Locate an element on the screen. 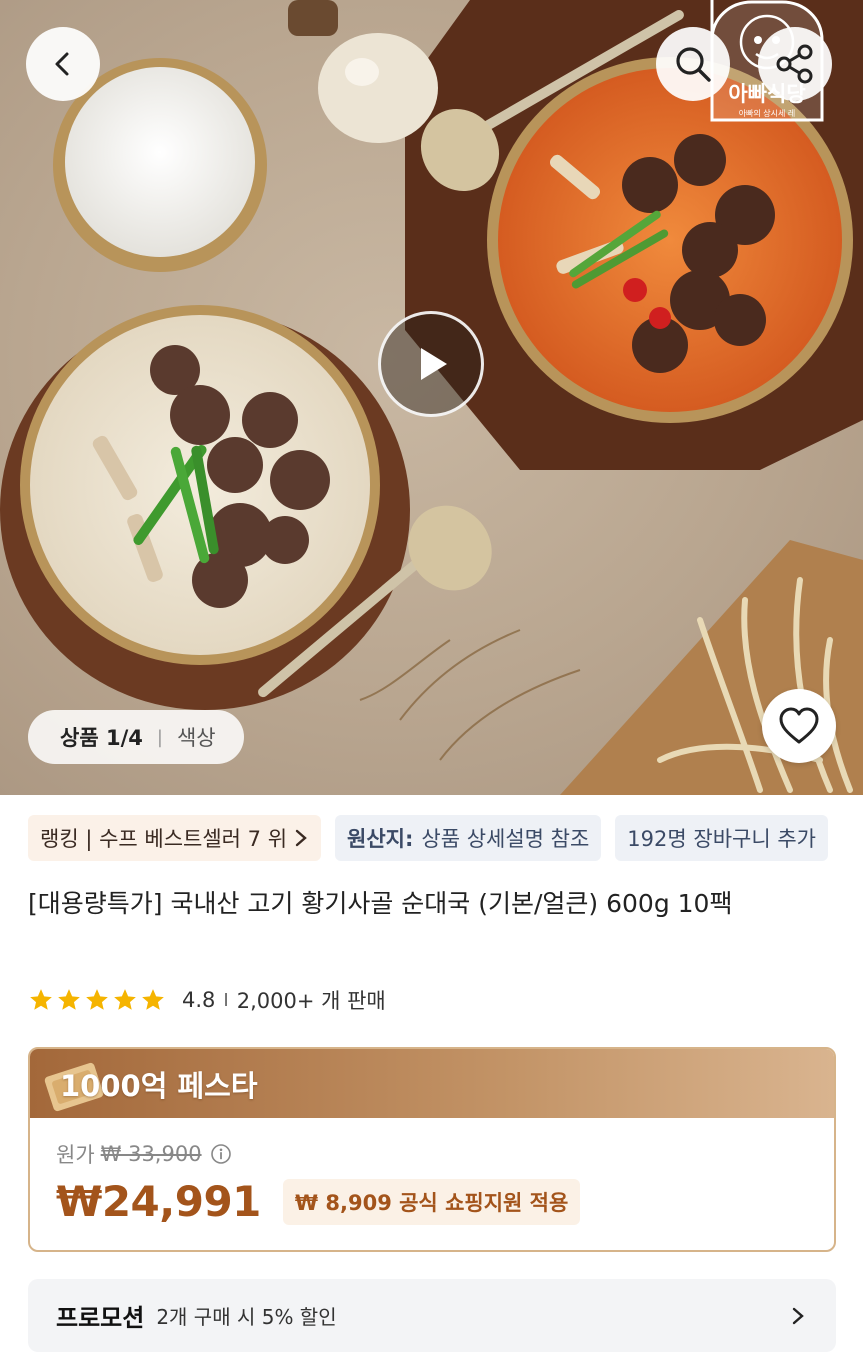 This screenshot has height=1365, width=863. chevron-left-icon is located at coordinates (62, 64).